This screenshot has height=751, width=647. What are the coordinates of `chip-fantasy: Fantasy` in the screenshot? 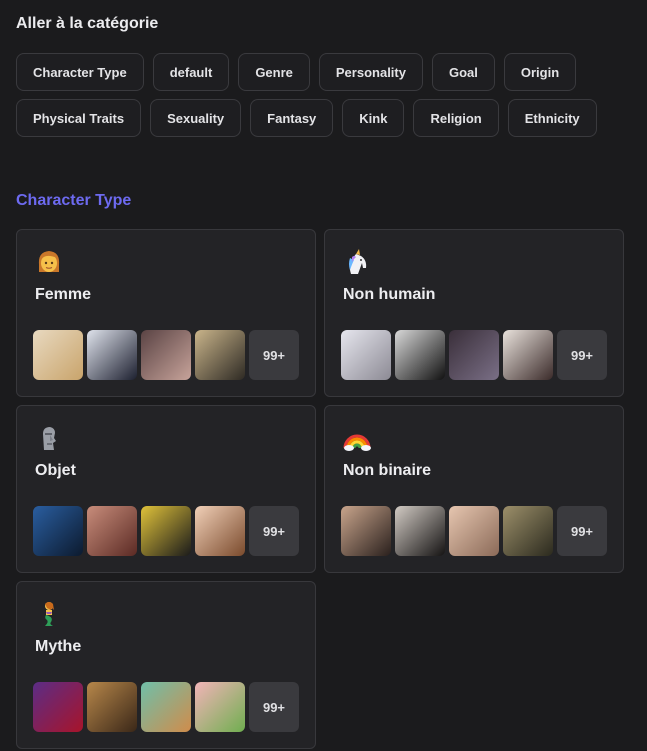 It's located at (292, 118).